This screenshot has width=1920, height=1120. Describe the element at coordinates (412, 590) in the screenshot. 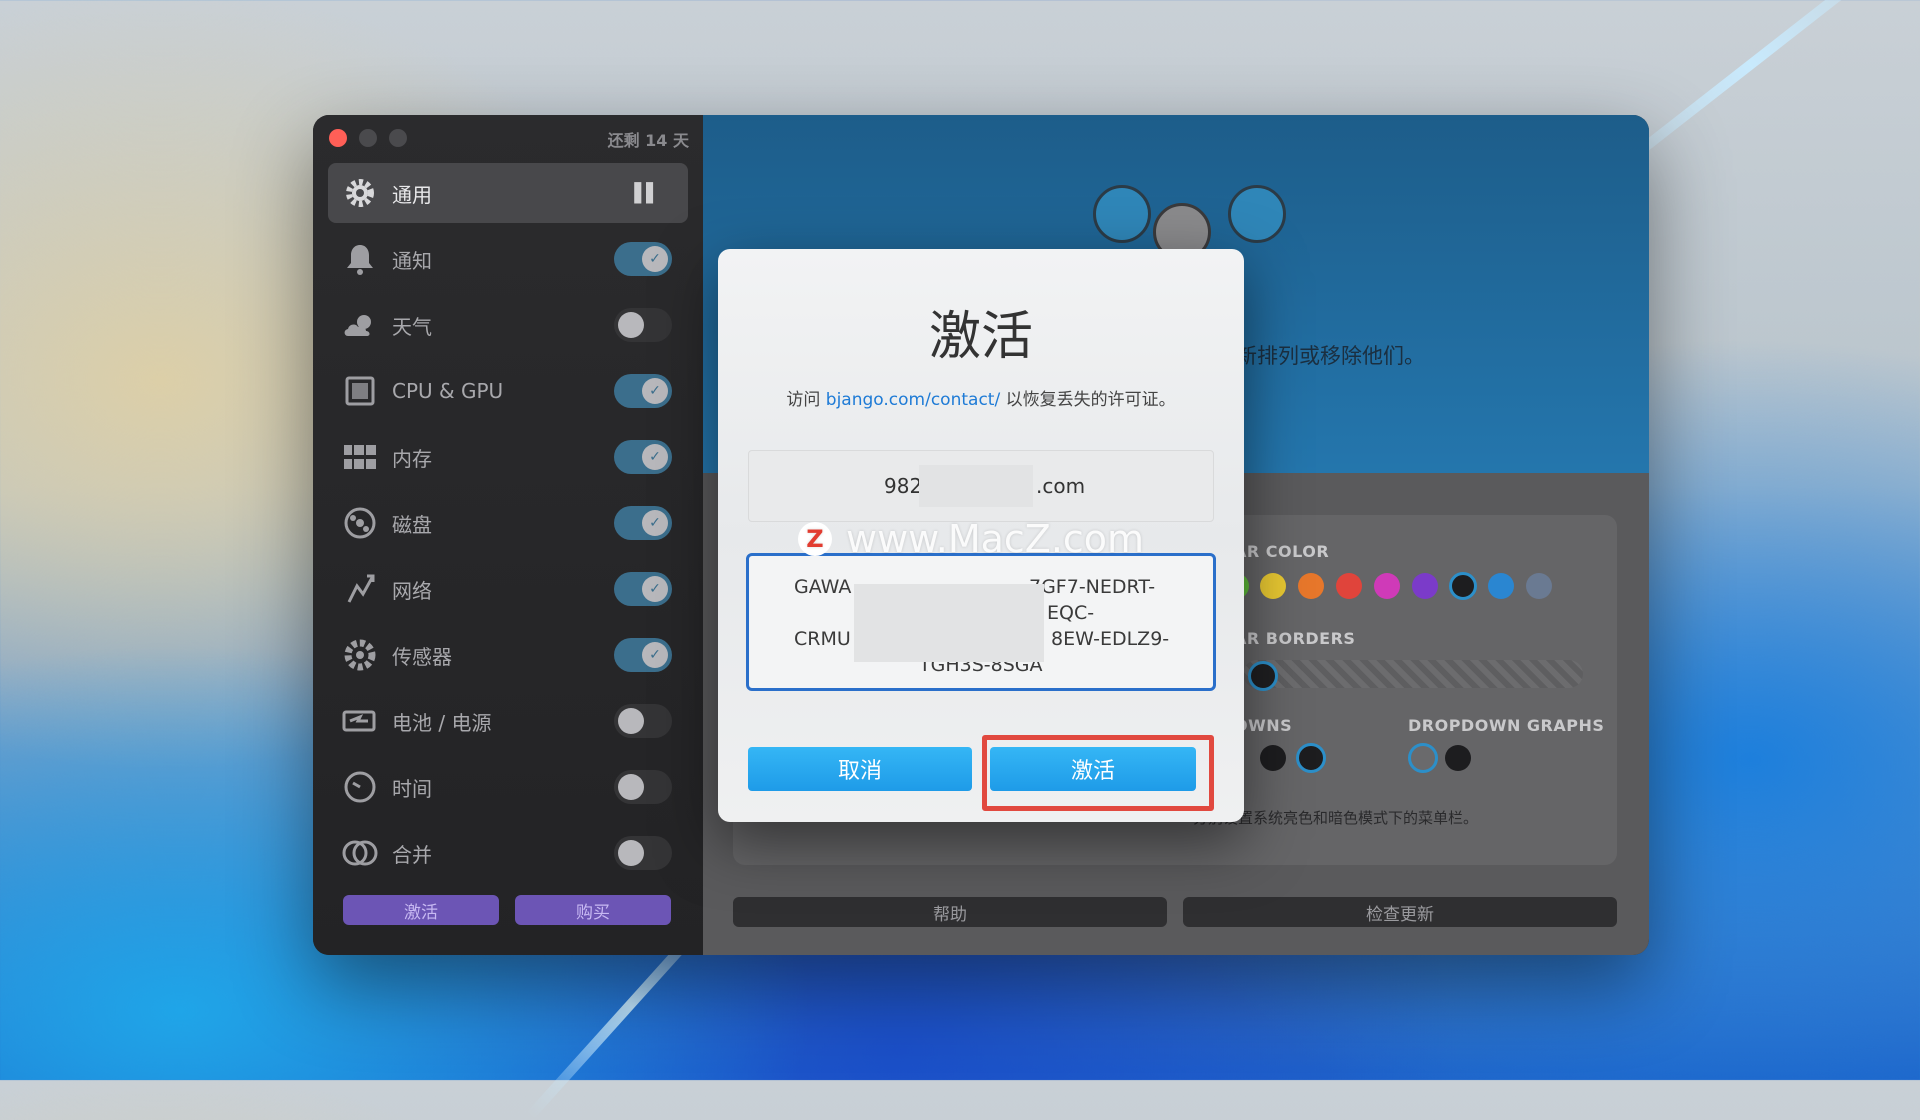

I see `sidebar-item-label: 网络` at that location.